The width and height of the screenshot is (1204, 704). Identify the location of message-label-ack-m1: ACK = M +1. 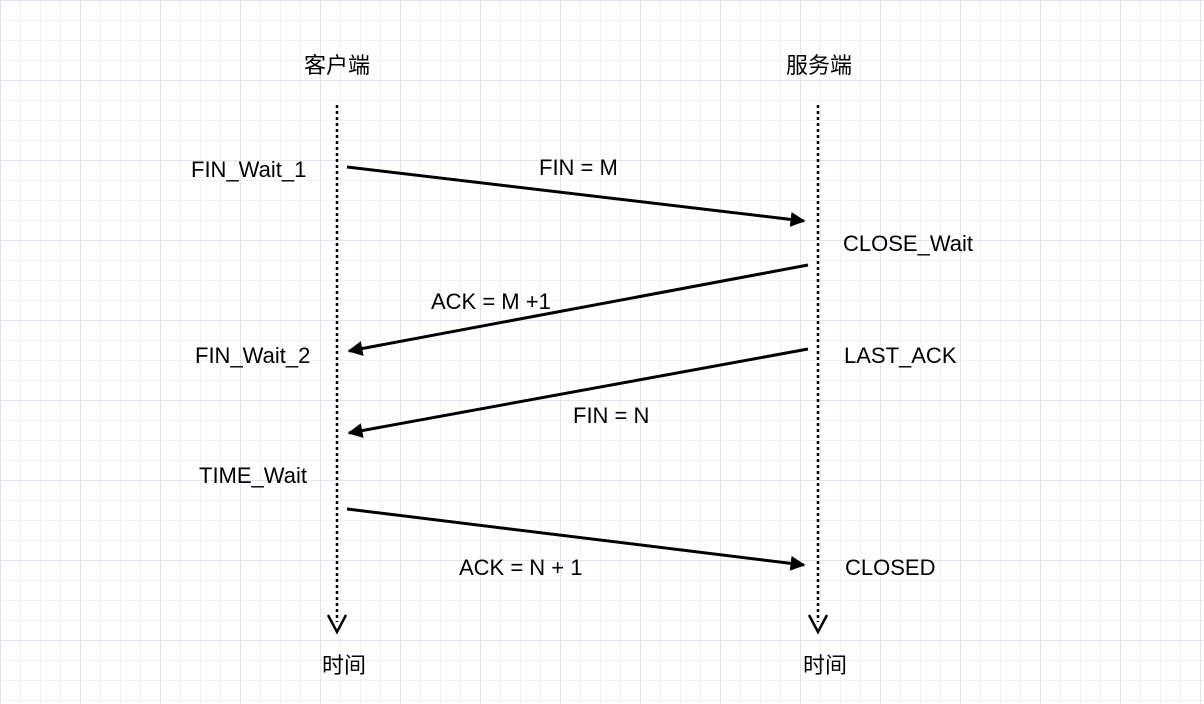
(491, 301).